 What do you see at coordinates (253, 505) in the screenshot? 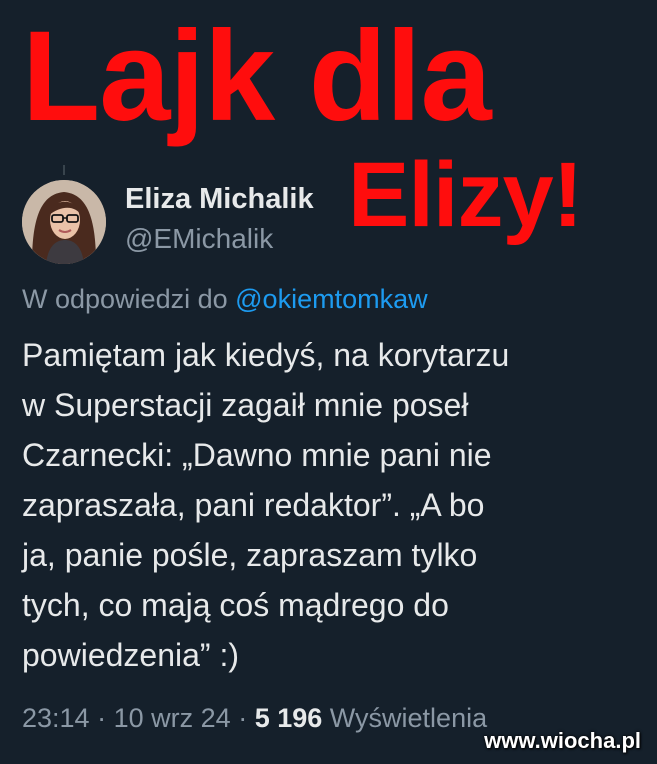
I see `tweet-text-line: zapraszała, pani redaktor”. „A bo` at bounding box center [253, 505].